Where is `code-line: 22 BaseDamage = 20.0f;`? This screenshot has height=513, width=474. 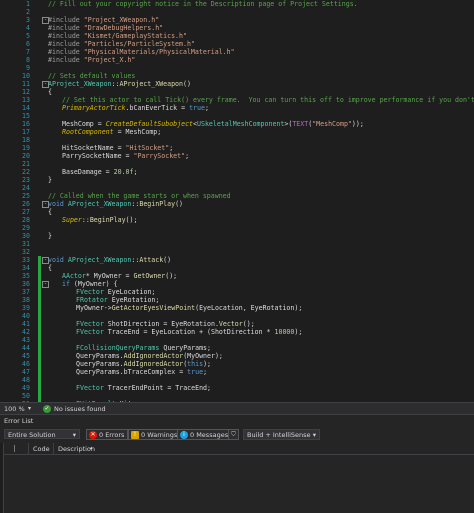 code-line: 22 BaseDamage = 20.0f; is located at coordinates (237, 172).